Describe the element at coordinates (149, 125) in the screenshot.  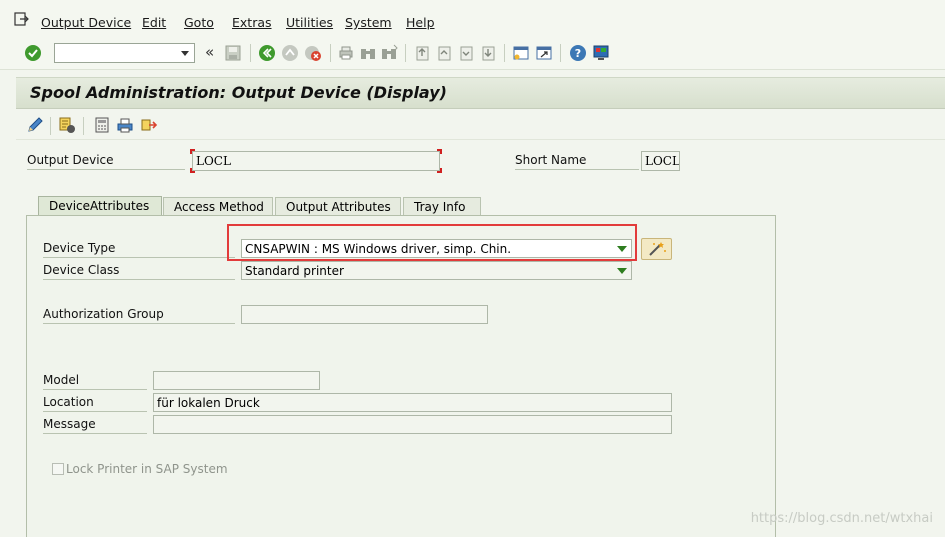
I see `transport-icon` at that location.